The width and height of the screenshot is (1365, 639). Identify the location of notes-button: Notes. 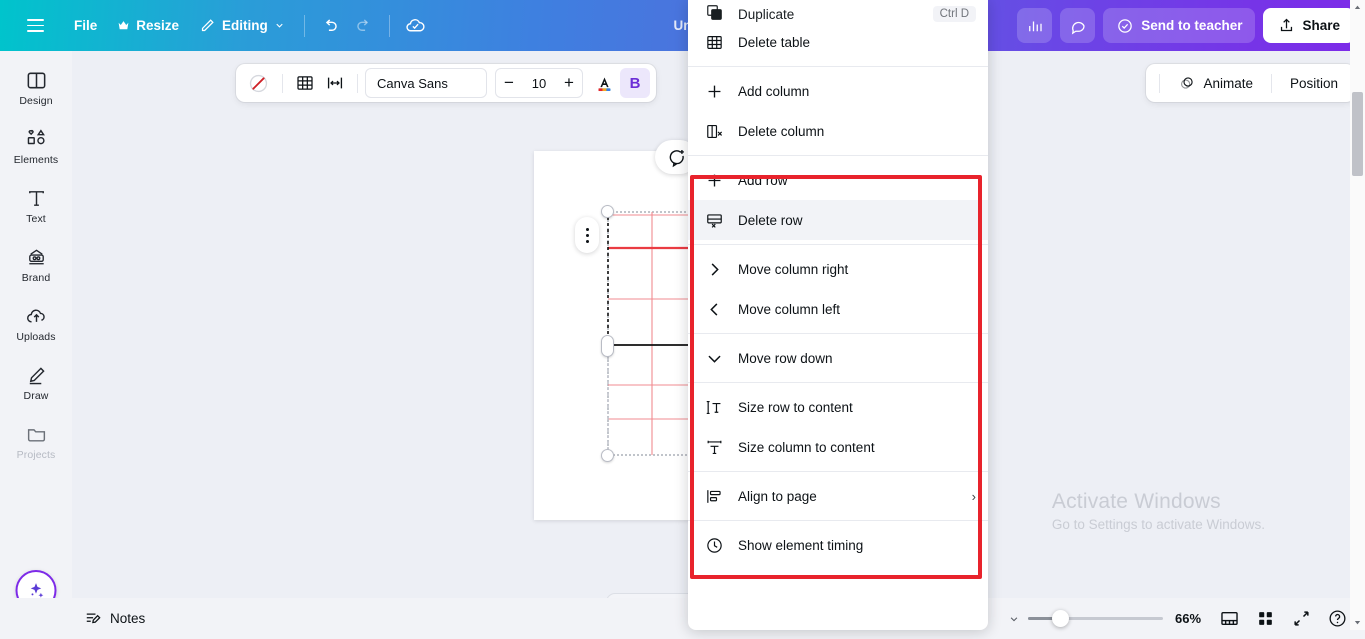
(114, 618).